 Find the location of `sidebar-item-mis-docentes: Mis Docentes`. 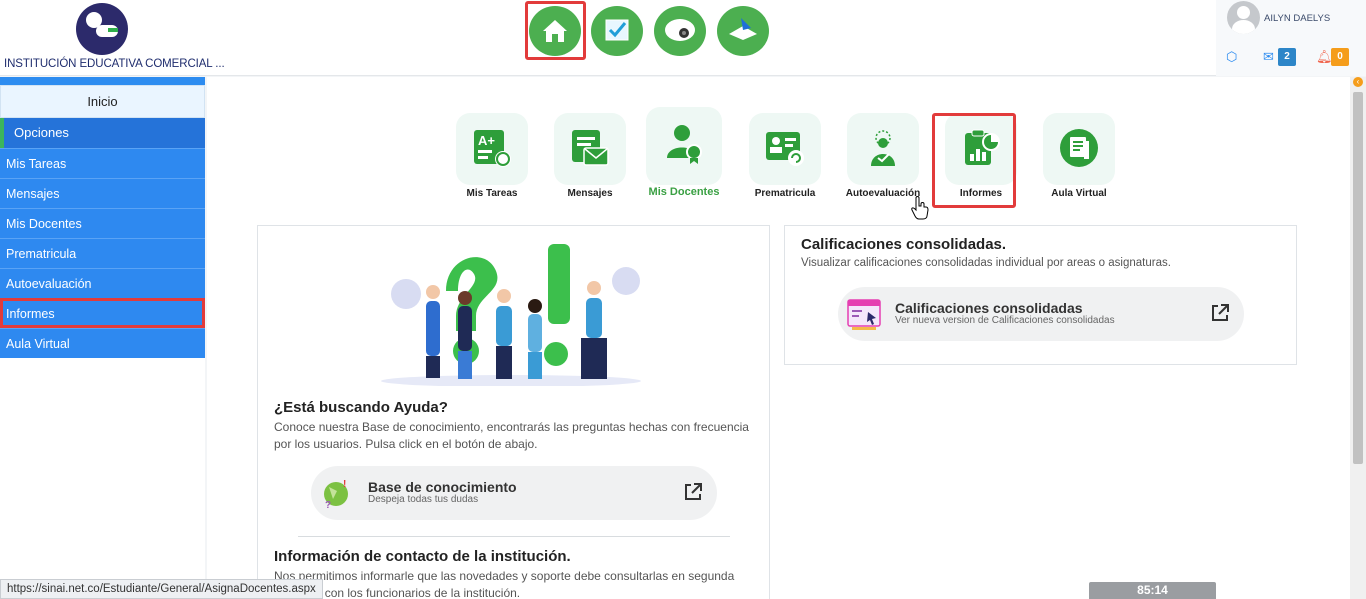

sidebar-item-mis-docentes: Mis Docentes is located at coordinates (102, 223).